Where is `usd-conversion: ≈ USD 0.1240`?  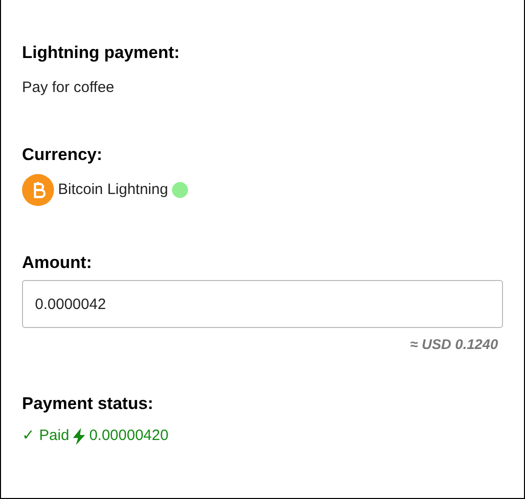 usd-conversion: ≈ USD 0.1240 is located at coordinates (454, 344).